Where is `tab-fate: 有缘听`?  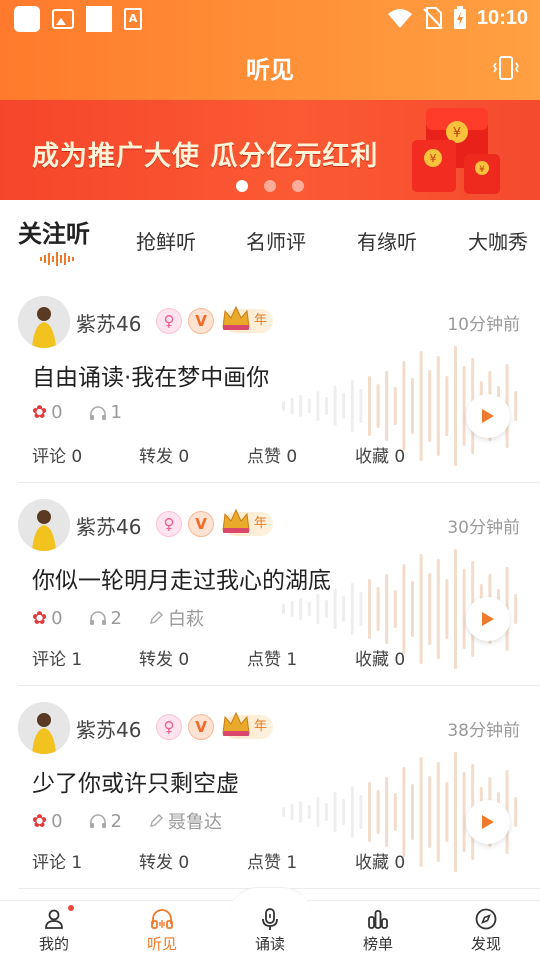 tab-fate: 有缘听 is located at coordinates (387, 240).